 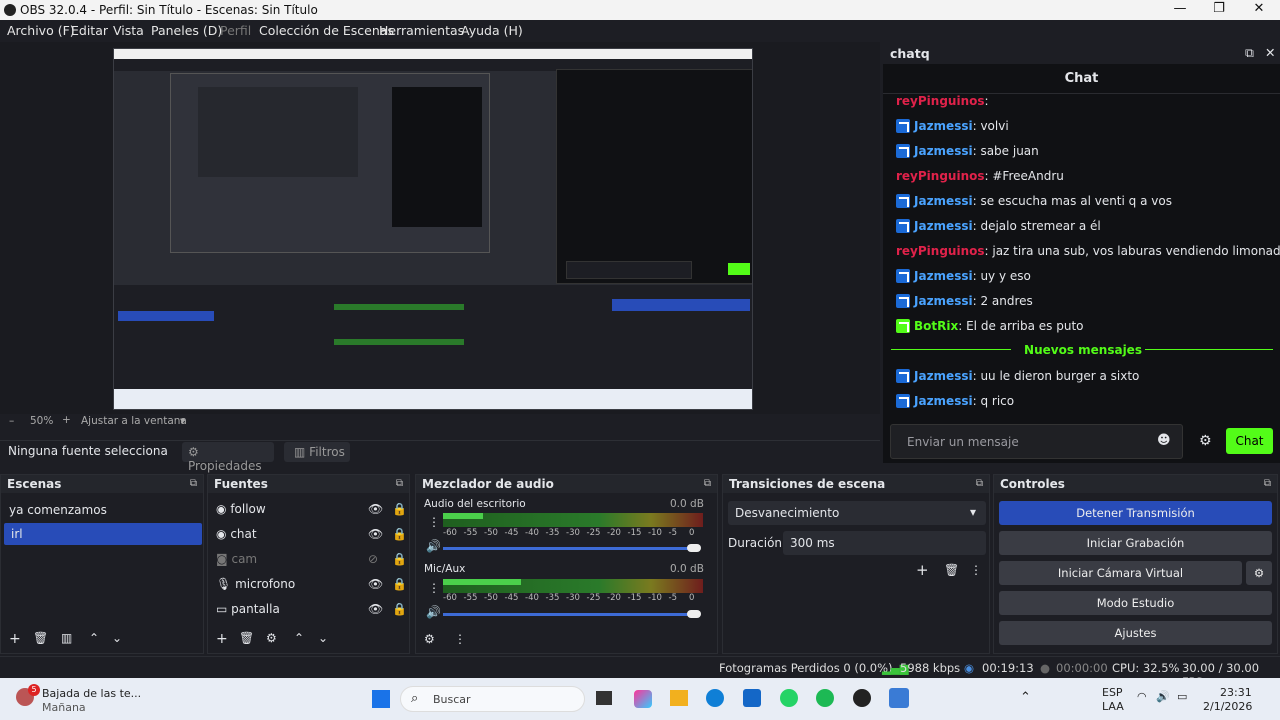 What do you see at coordinates (1249, 441) in the screenshot?
I see `chat-send-button: Chat` at bounding box center [1249, 441].